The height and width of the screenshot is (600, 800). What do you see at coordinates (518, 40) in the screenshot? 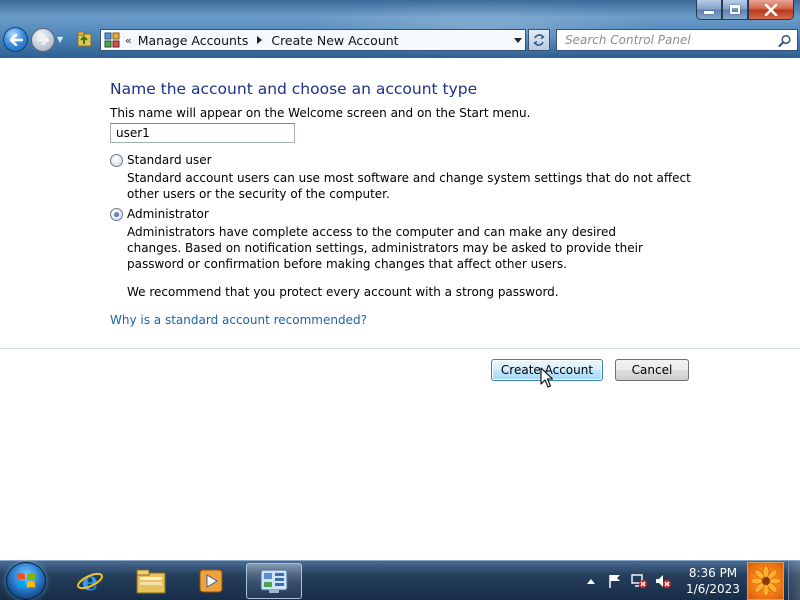
I see `address-dropdown-icon` at bounding box center [518, 40].